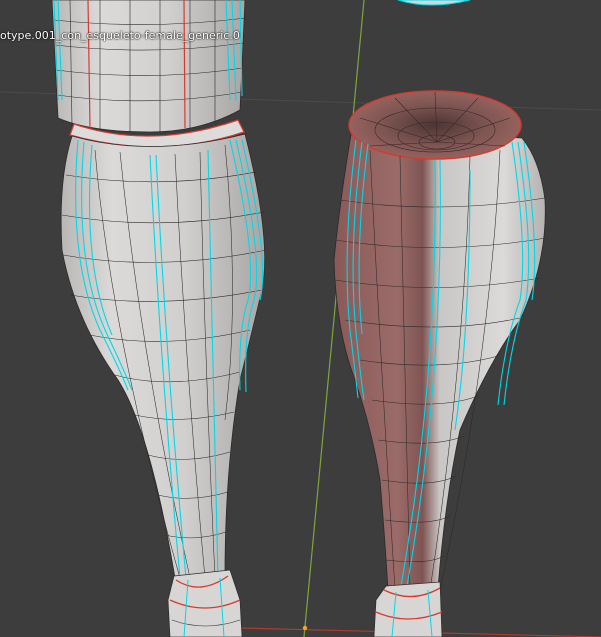  I want to click on ankle-left, so click(205, 603).